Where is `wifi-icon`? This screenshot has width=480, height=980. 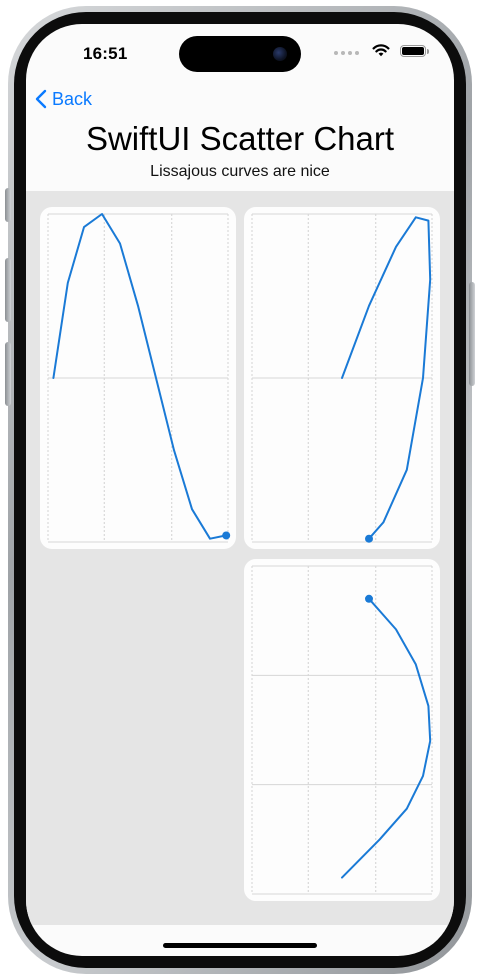 wifi-icon is located at coordinates (381, 50).